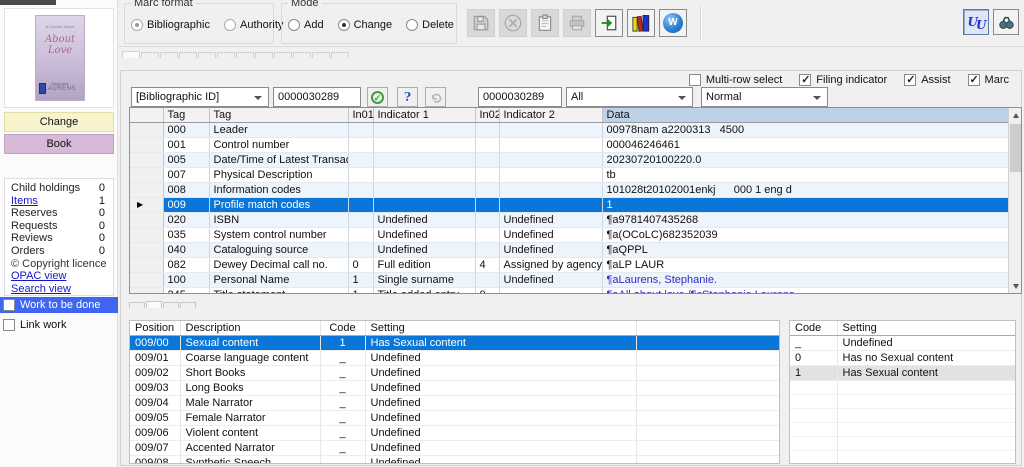 This screenshot has width=1024, height=467. Describe the element at coordinates (250, 388) in the screenshot. I see `description-cell: Long Books` at that location.